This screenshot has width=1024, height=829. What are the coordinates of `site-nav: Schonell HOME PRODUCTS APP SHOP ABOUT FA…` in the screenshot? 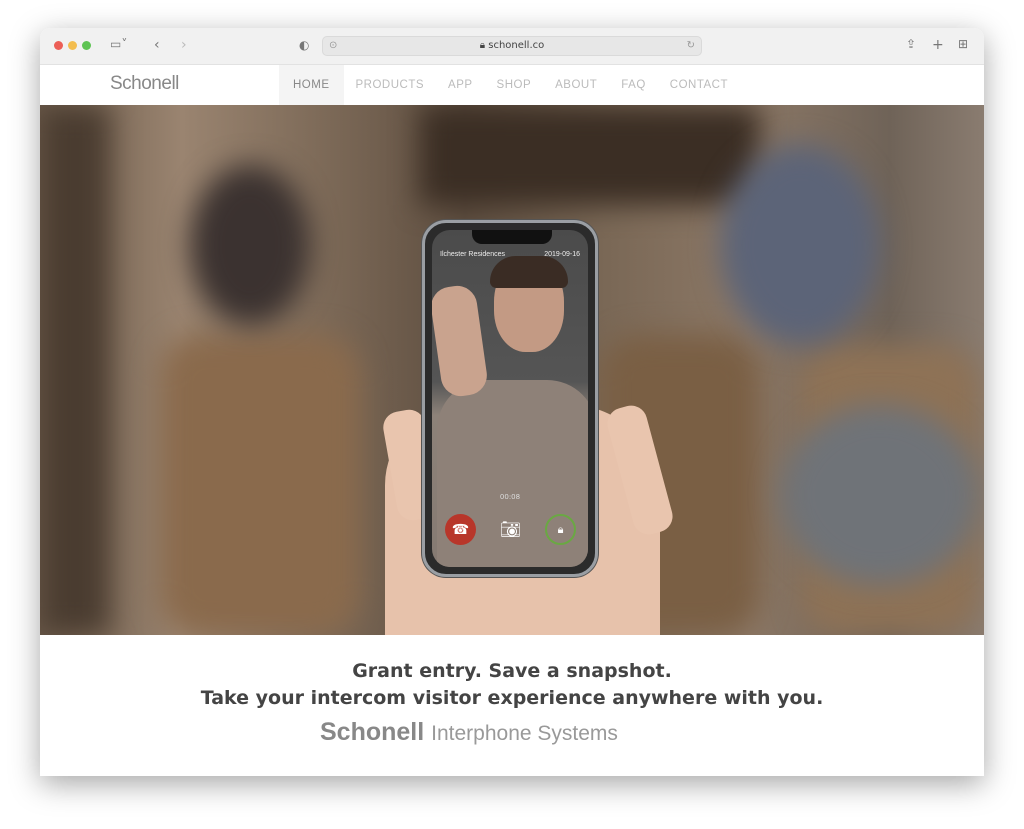 It's located at (512, 85).